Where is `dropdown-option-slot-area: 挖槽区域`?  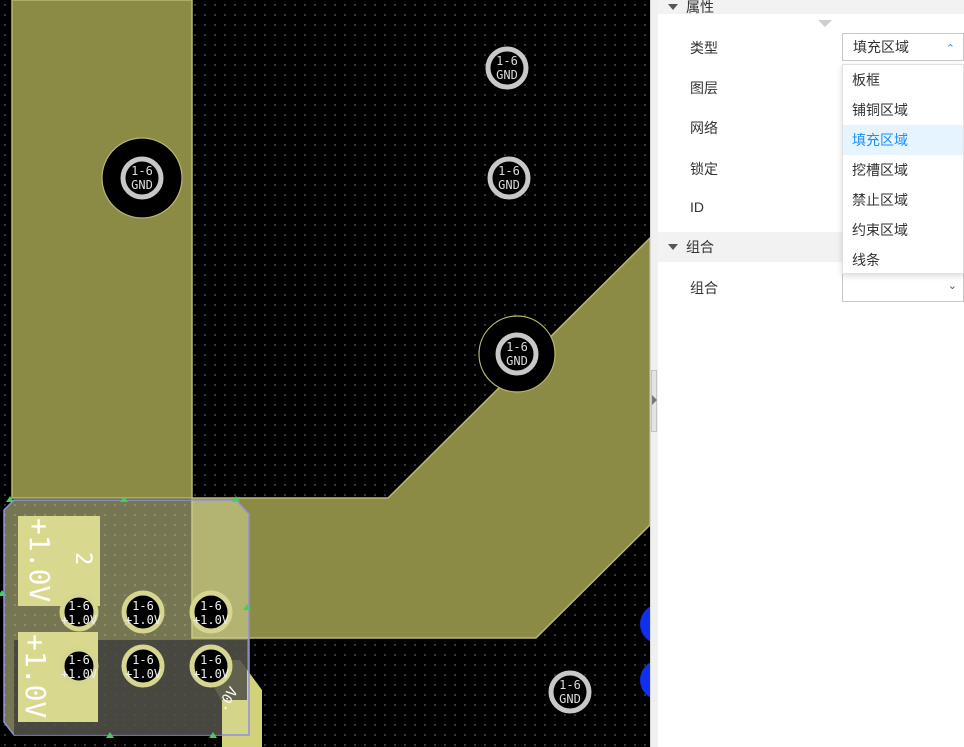
dropdown-option-slot-area: 挖槽区域 is located at coordinates (903, 170).